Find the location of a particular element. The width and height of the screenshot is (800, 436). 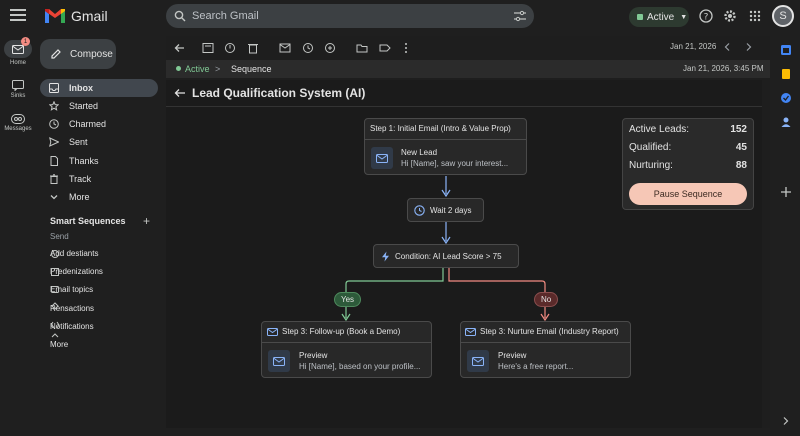

status-label: Active is located at coordinates (661, 17).